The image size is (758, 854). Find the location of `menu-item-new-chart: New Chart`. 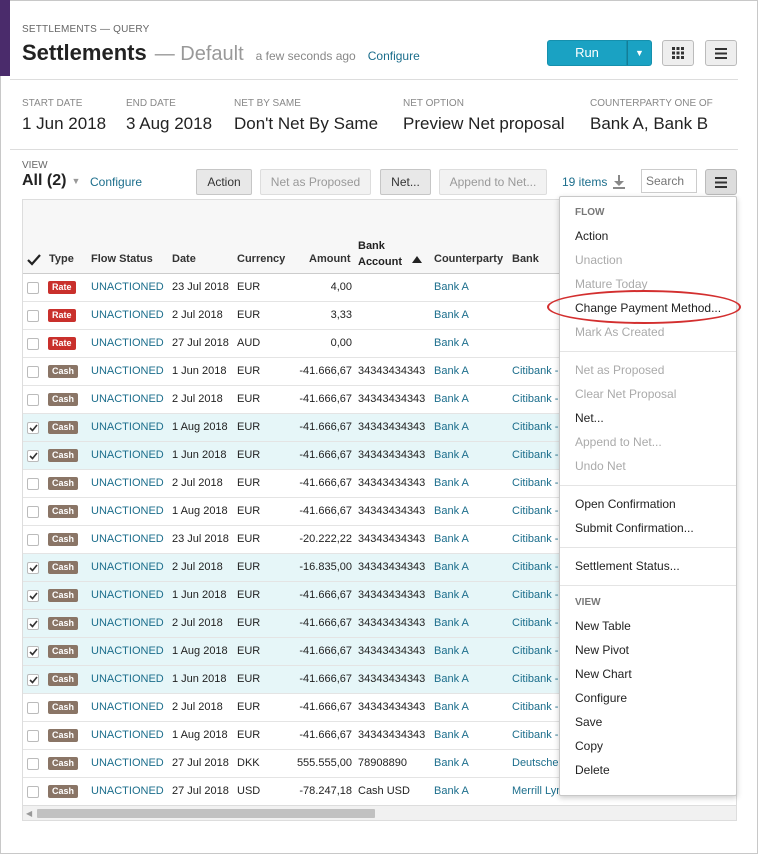

menu-item-new-chart: New Chart is located at coordinates (603, 674).